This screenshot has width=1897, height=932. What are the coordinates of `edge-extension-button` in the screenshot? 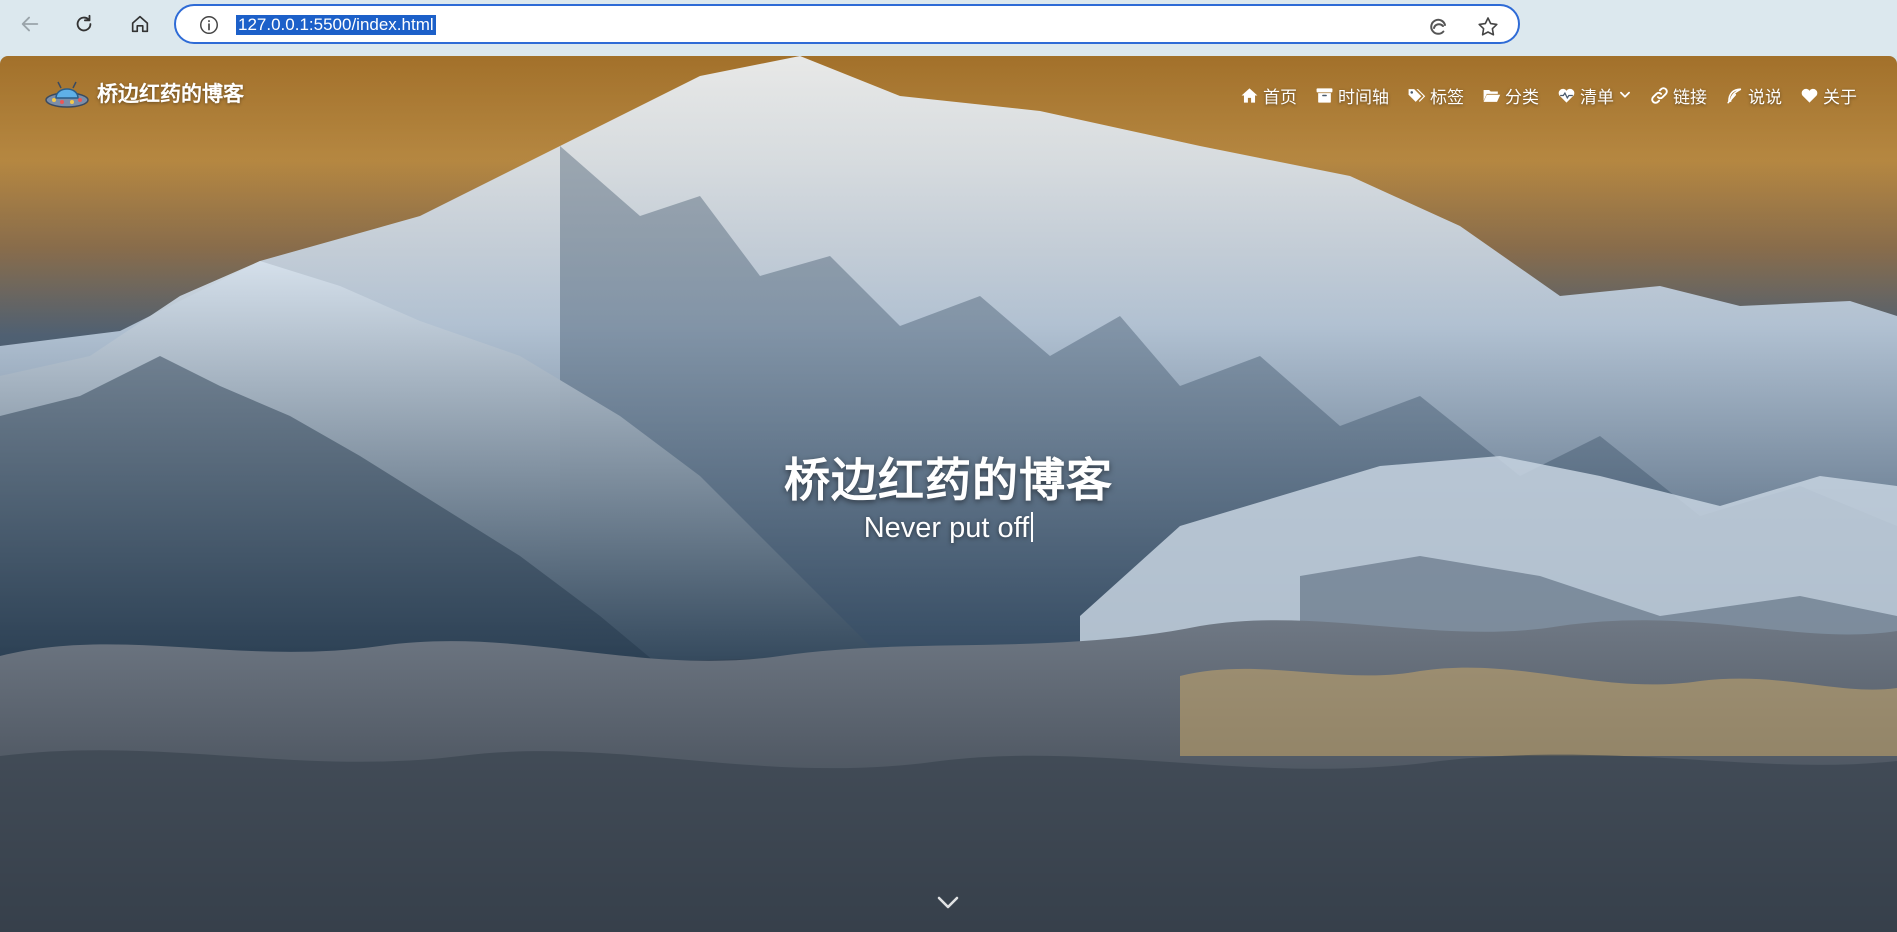 It's located at (1438, 27).